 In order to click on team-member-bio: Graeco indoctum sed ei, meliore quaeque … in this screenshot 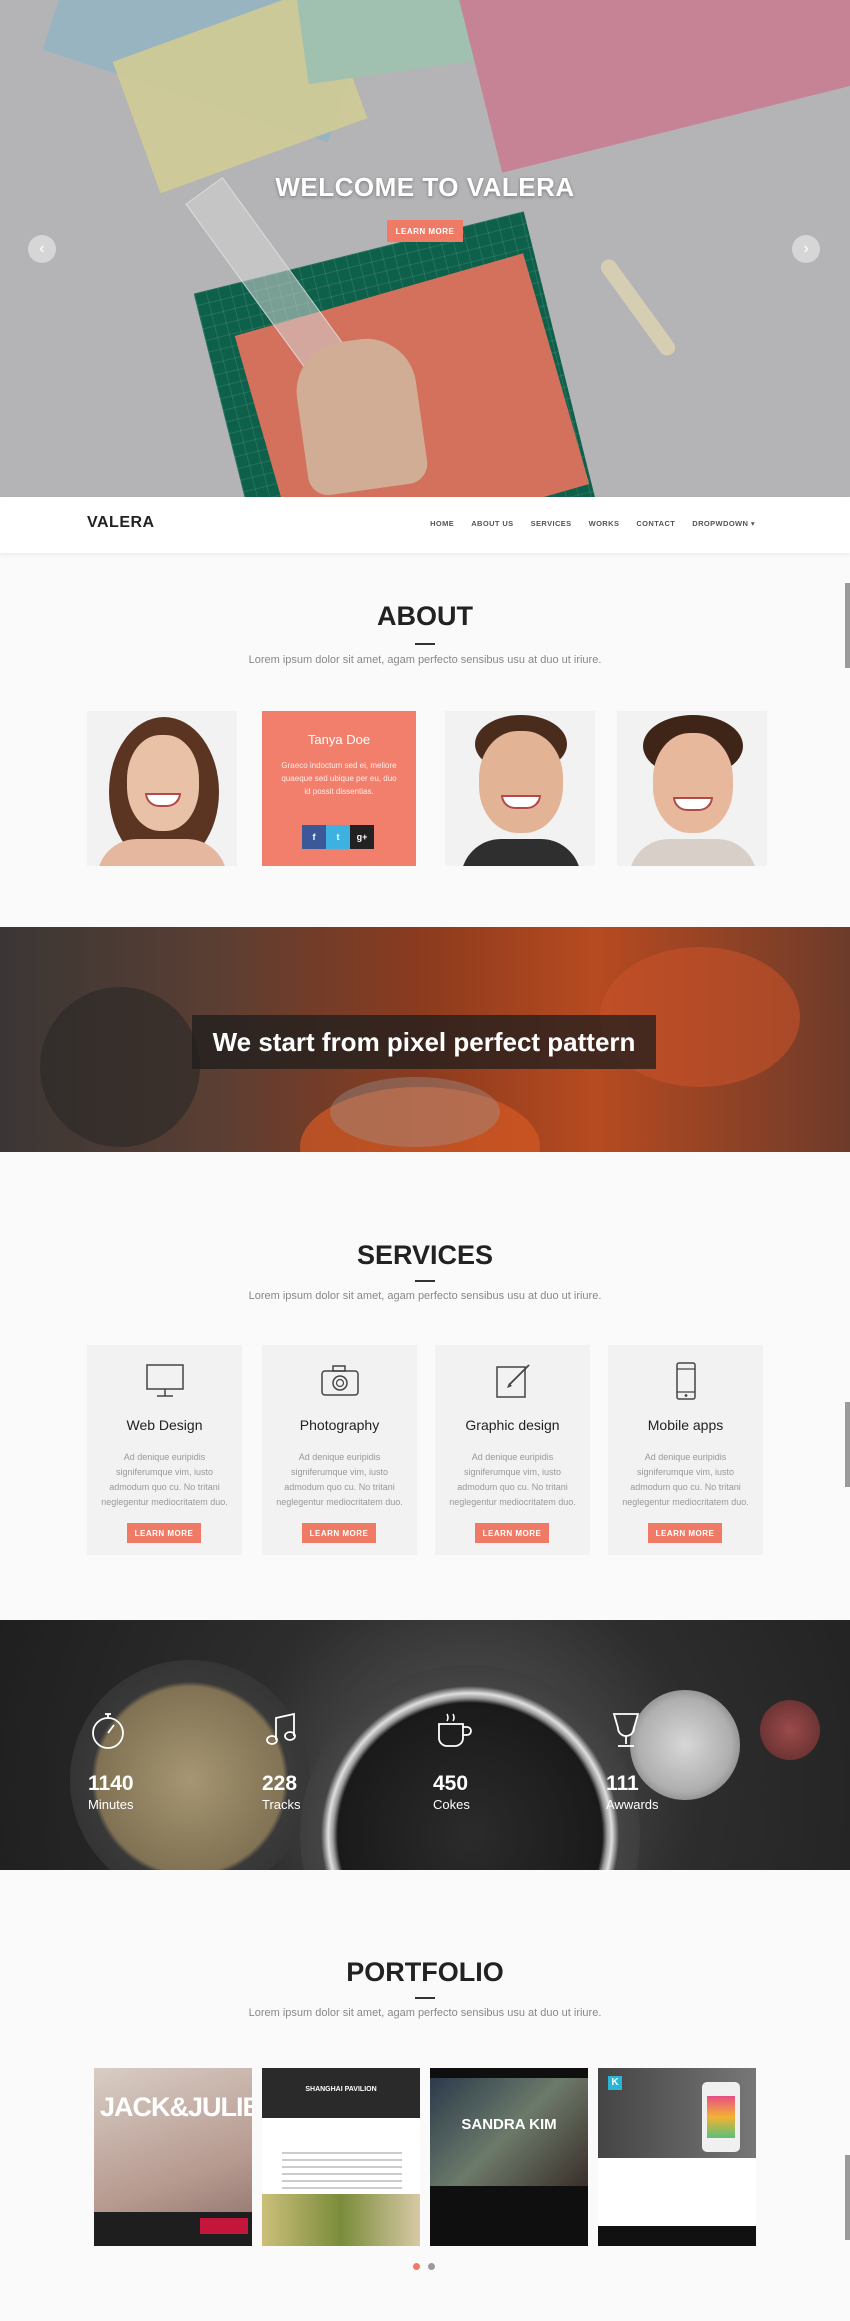, I will do `click(339, 778)`.